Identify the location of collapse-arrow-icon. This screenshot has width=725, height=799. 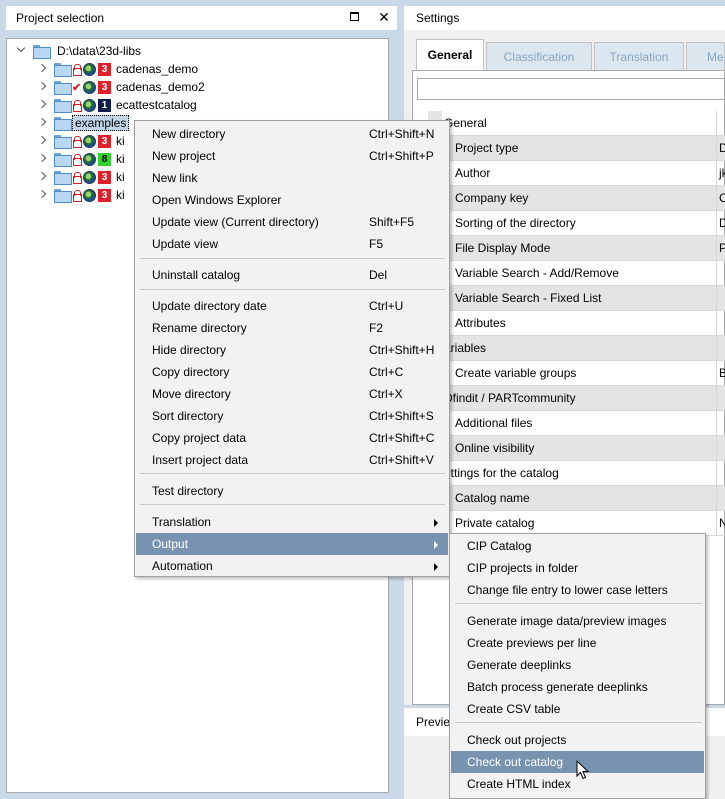
(22, 51).